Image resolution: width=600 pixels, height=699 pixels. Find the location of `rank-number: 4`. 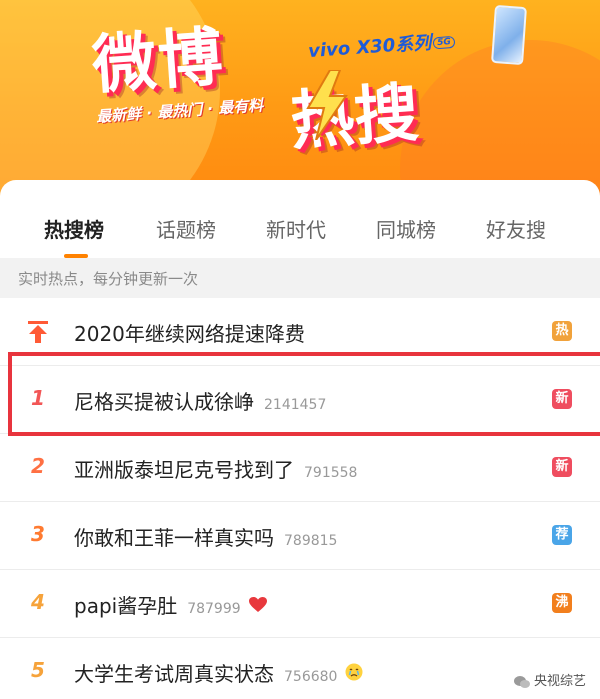

rank-number: 4 is located at coordinates (38, 602).